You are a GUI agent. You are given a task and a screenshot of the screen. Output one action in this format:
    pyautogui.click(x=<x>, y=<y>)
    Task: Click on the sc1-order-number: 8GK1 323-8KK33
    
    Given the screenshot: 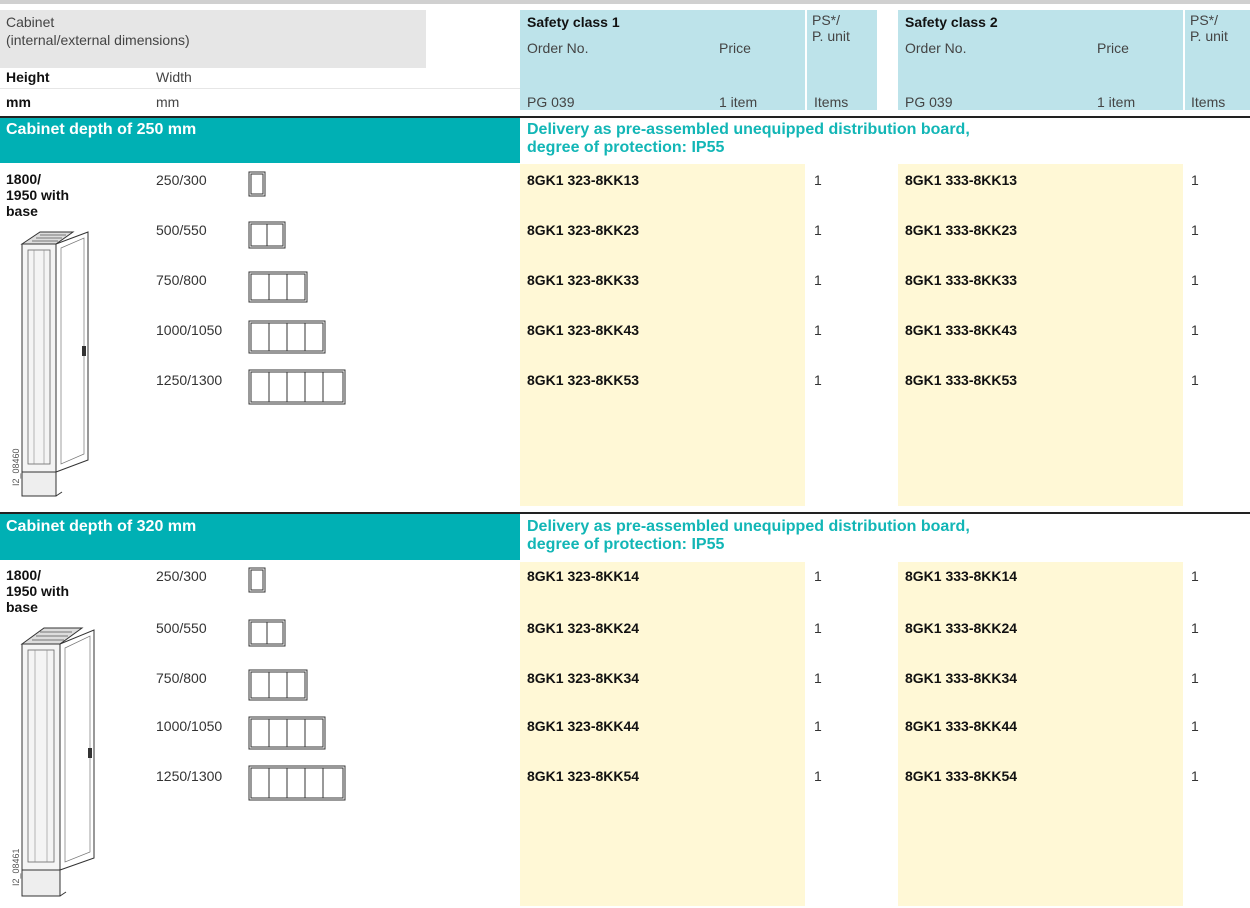 What is the action you would take?
    pyautogui.click(x=583, y=280)
    